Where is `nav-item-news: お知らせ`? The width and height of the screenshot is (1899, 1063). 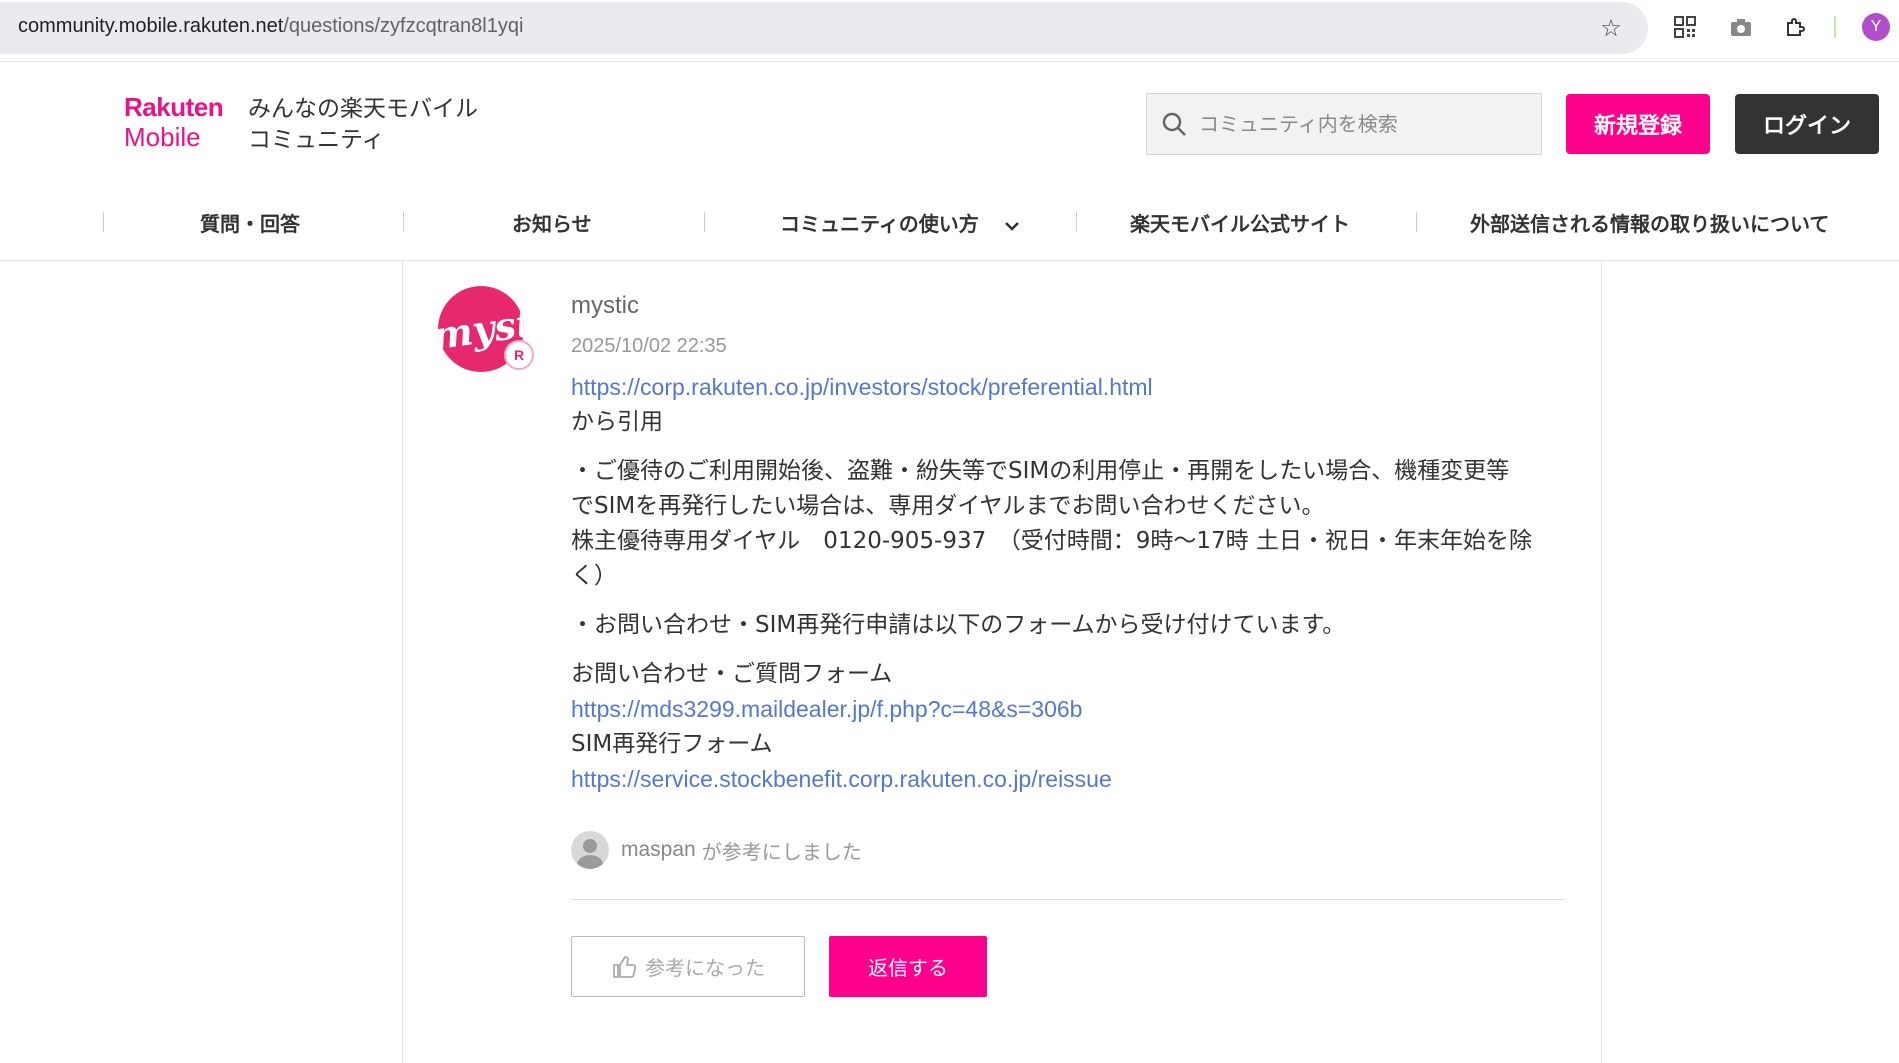
nav-item-news: お知らせ is located at coordinates (552, 222).